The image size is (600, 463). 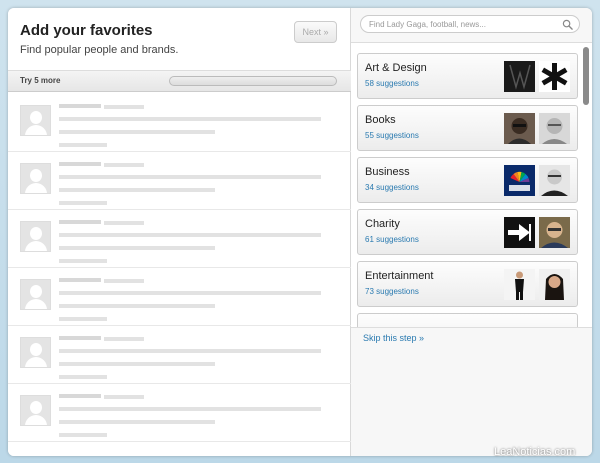 What do you see at coordinates (586, 185) in the screenshot?
I see `category-scrollbar` at bounding box center [586, 185].